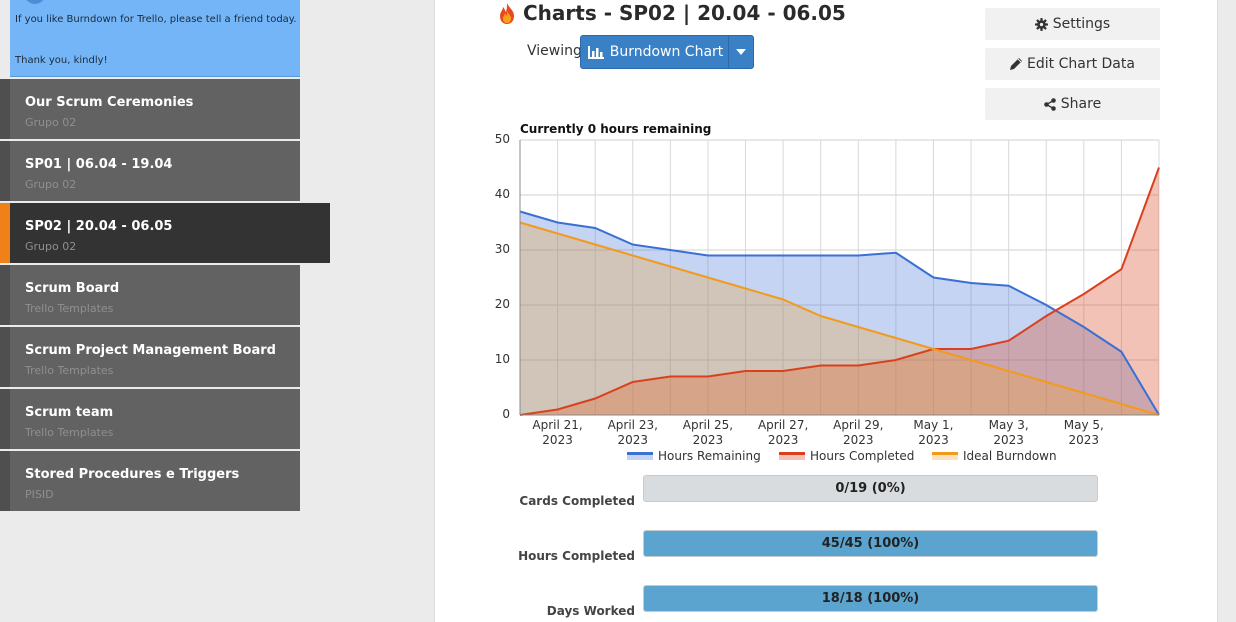  I want to click on x-tick-label: May 3, 2023, so click(1009, 433).